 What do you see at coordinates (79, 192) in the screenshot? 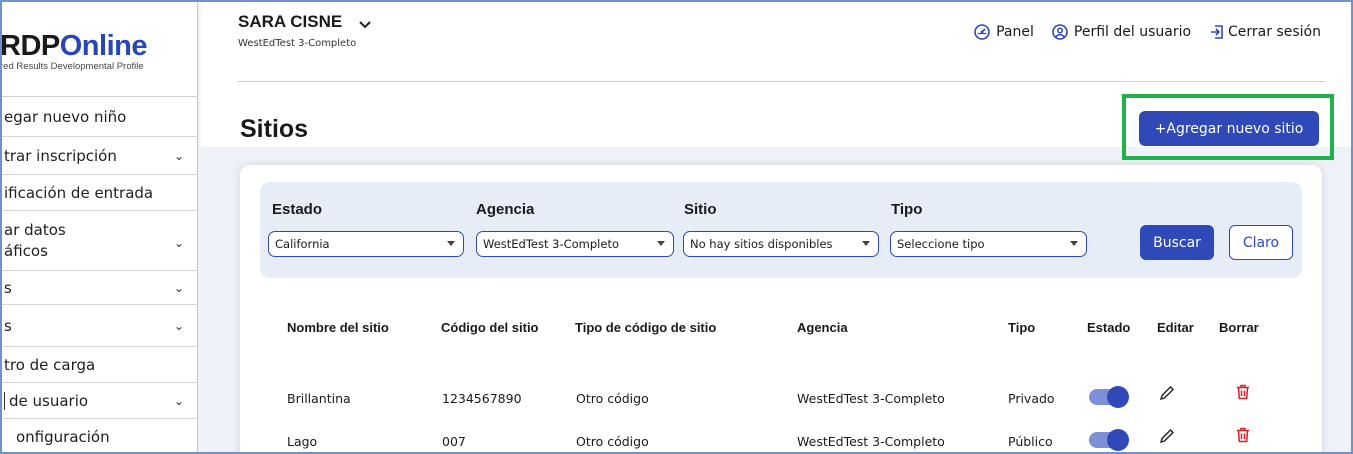
I see `sidebar-item-label: ificación de entrada` at bounding box center [79, 192].